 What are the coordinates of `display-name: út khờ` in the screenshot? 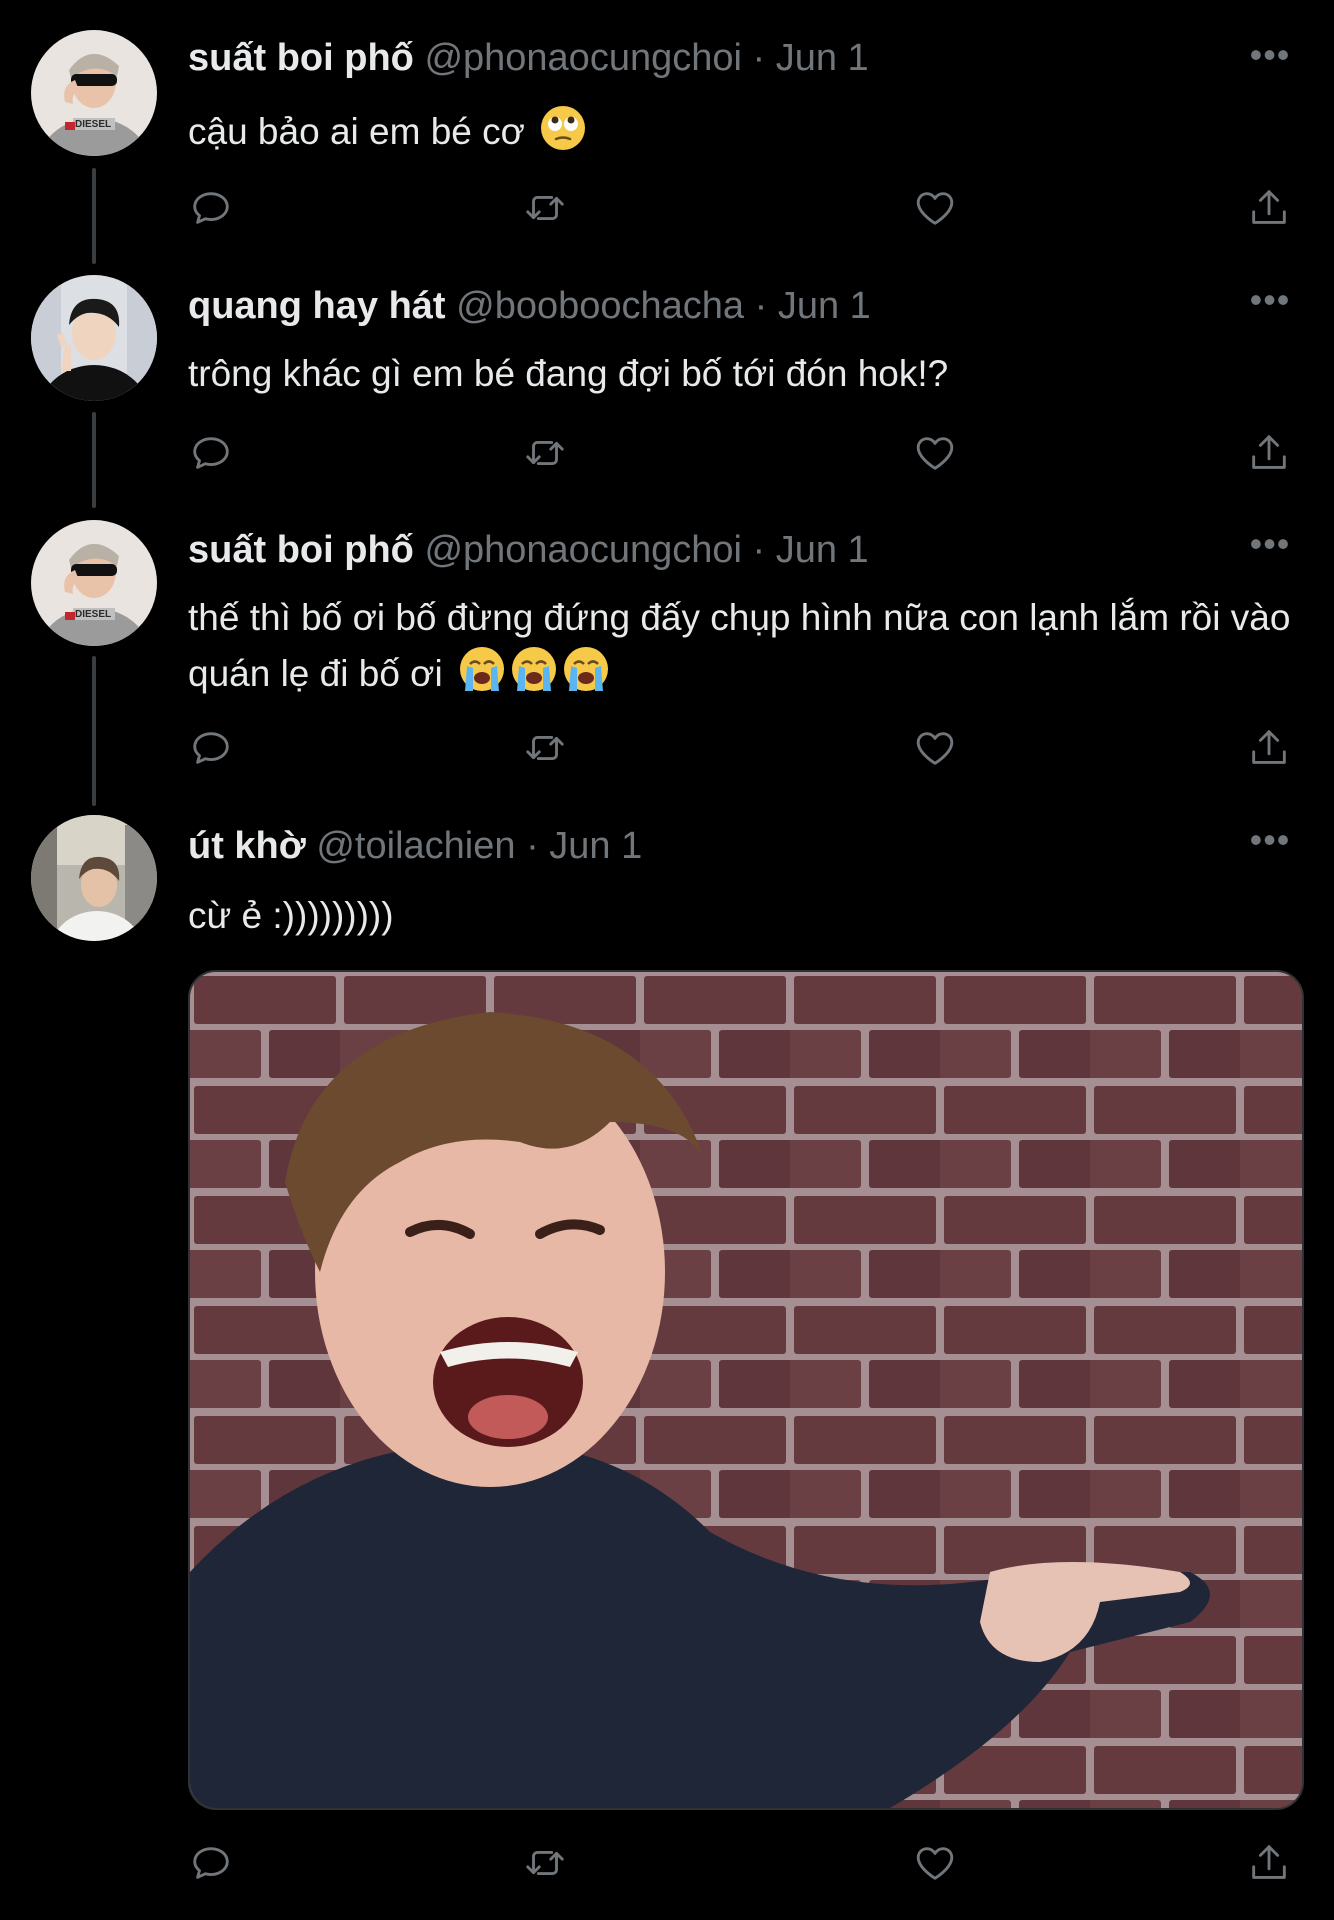 It's located at (247, 846).